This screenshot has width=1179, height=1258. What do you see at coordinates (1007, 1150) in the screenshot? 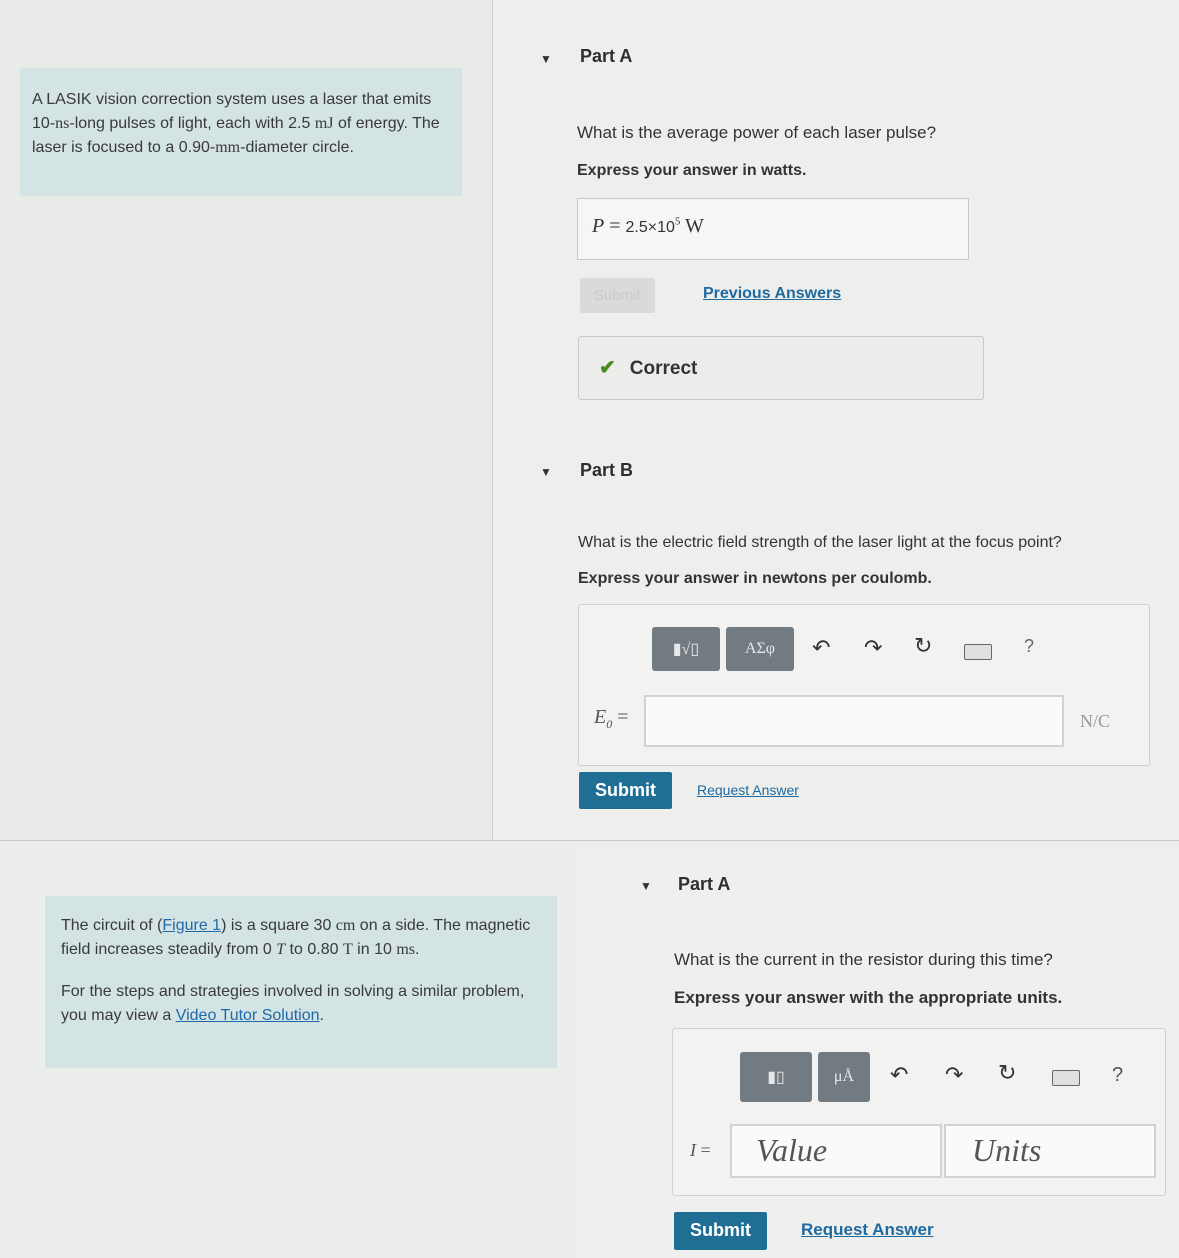
I see `units-placeholder: Units` at bounding box center [1007, 1150].